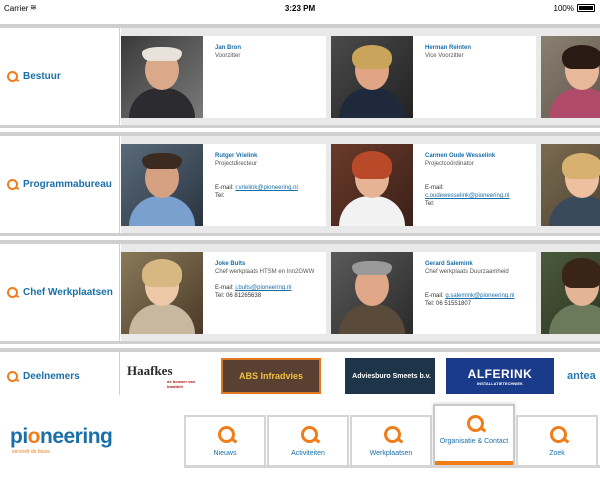 The height and width of the screenshot is (480, 600). What do you see at coordinates (467, 196) in the screenshot?
I see `email-link: c.oudewesselink@pioneering.nl` at bounding box center [467, 196].